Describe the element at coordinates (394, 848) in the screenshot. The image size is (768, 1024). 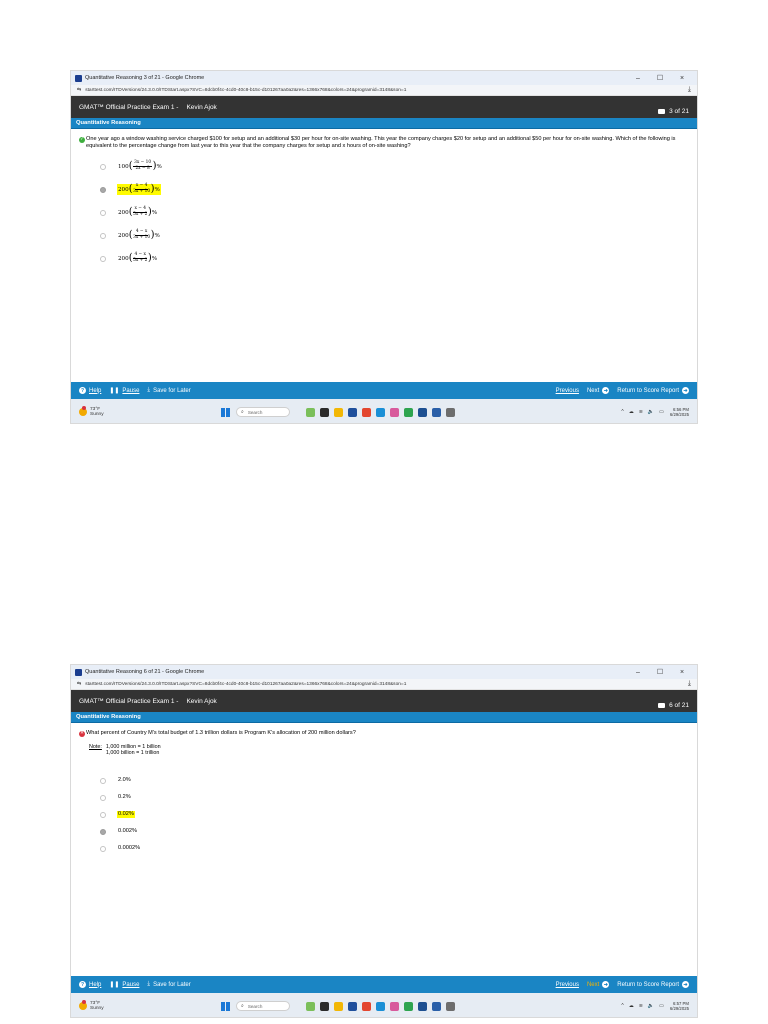
I see `answer-choice-e: 0.0002%` at that location.